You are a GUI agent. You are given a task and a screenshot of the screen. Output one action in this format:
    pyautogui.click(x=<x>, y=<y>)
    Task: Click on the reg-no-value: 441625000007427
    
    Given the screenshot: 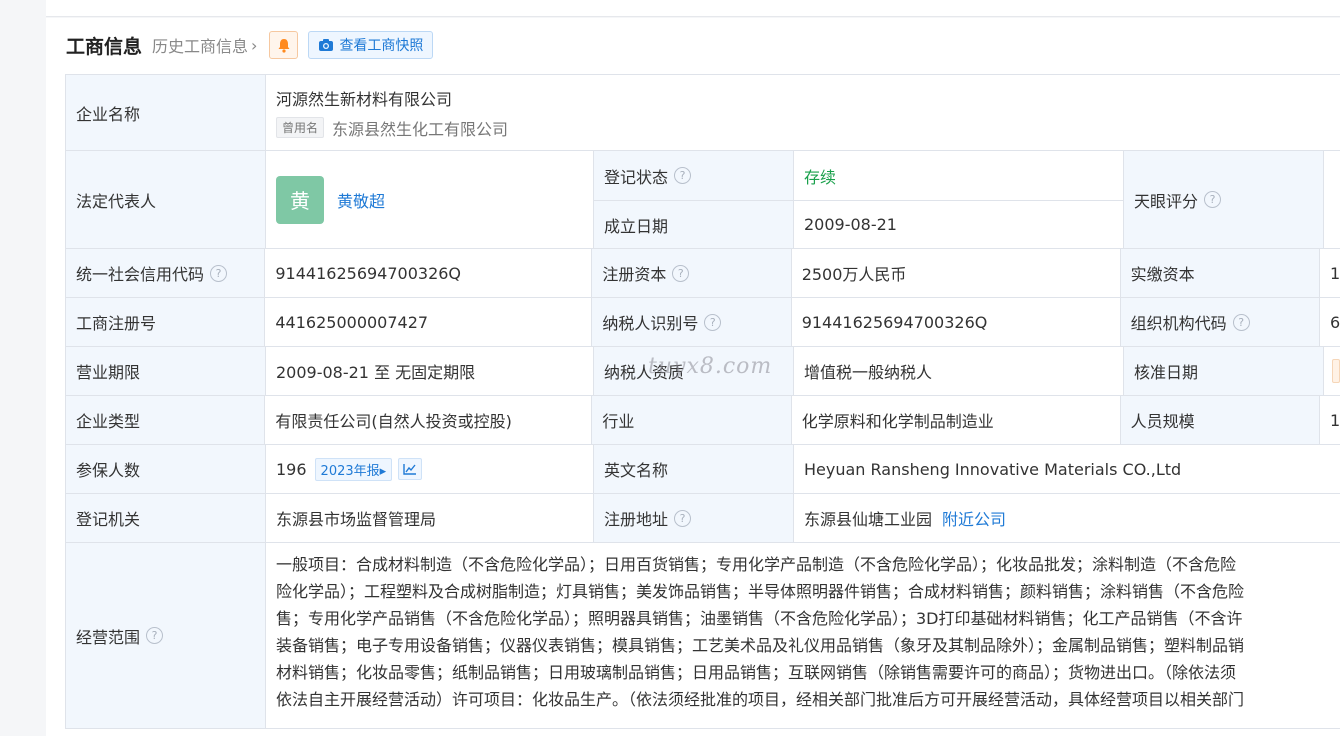 What is the action you would take?
    pyautogui.click(x=429, y=322)
    